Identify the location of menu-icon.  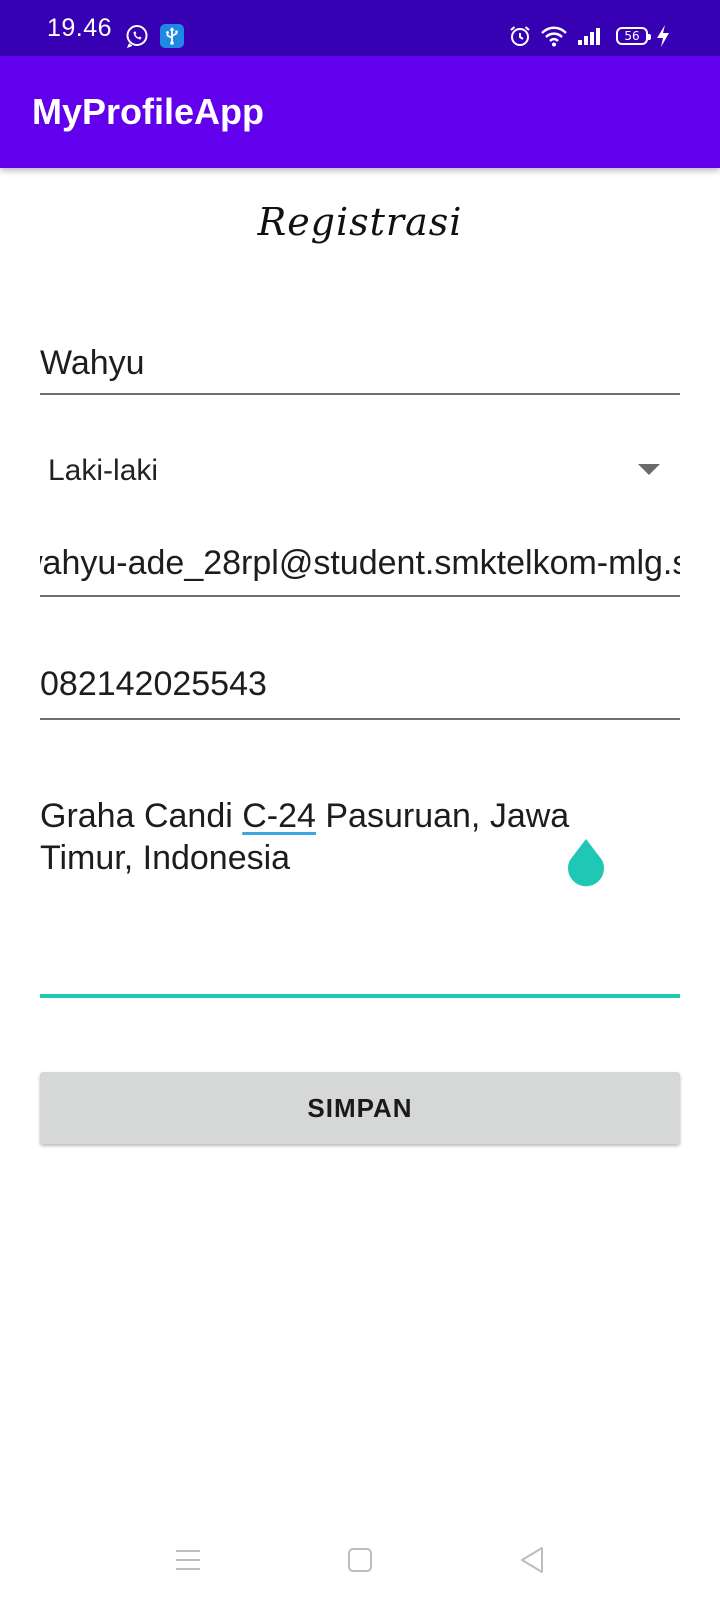
(188, 1560).